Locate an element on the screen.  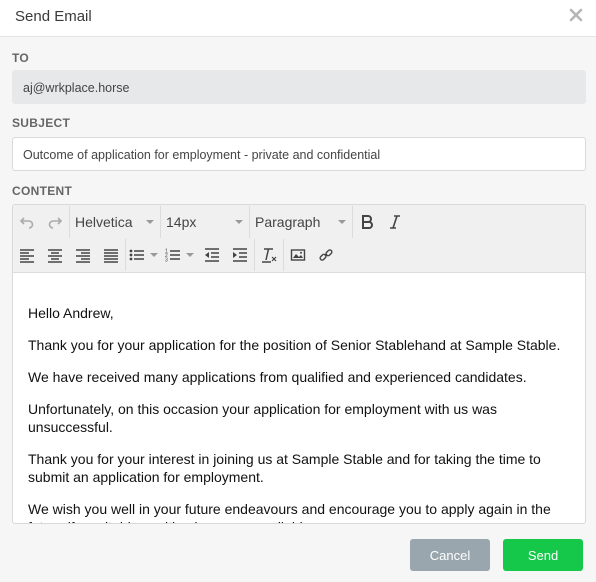
subject-label: SUBJECT is located at coordinates (41, 123).